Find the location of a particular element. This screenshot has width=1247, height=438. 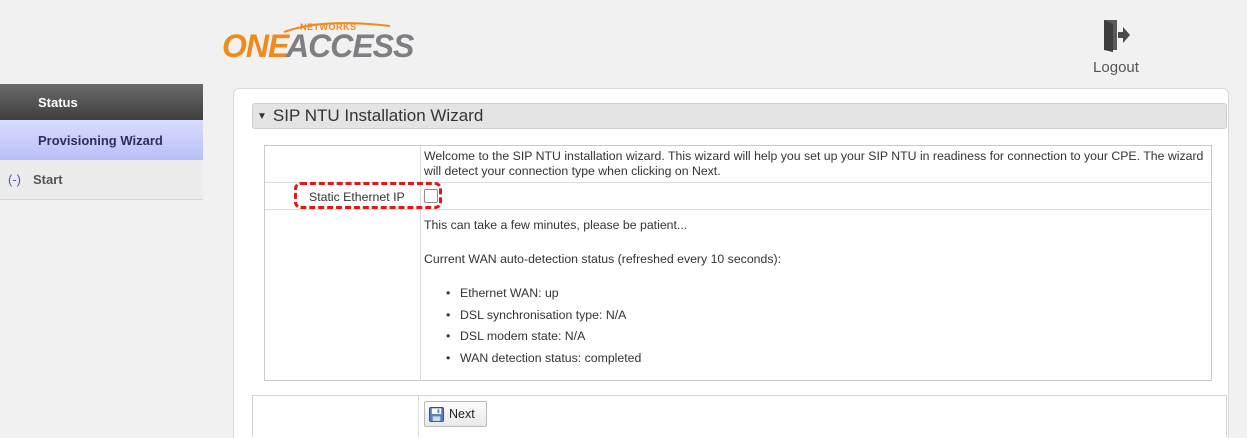

wizard-title: SIP NTU Installation Wizard is located at coordinates (378, 115).